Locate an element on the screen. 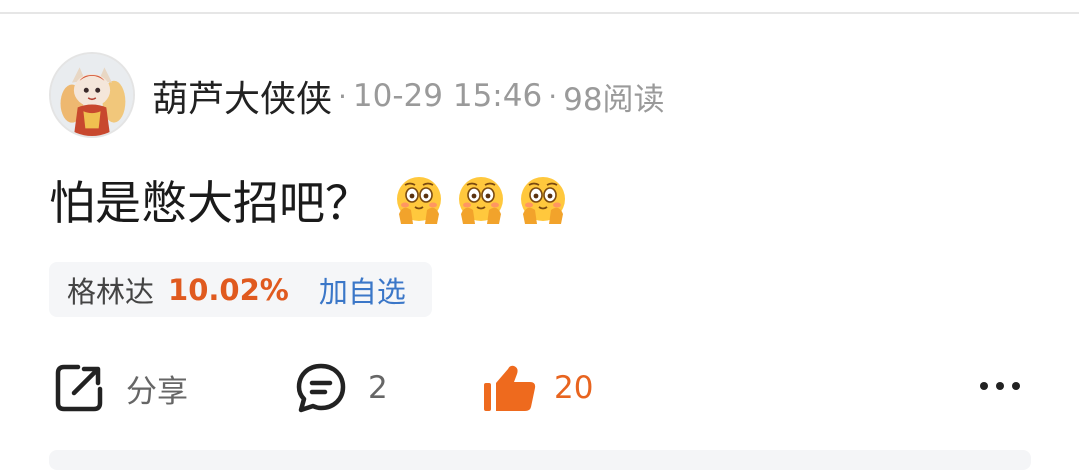 The image size is (1079, 470). share-label: 分享 is located at coordinates (157, 391).